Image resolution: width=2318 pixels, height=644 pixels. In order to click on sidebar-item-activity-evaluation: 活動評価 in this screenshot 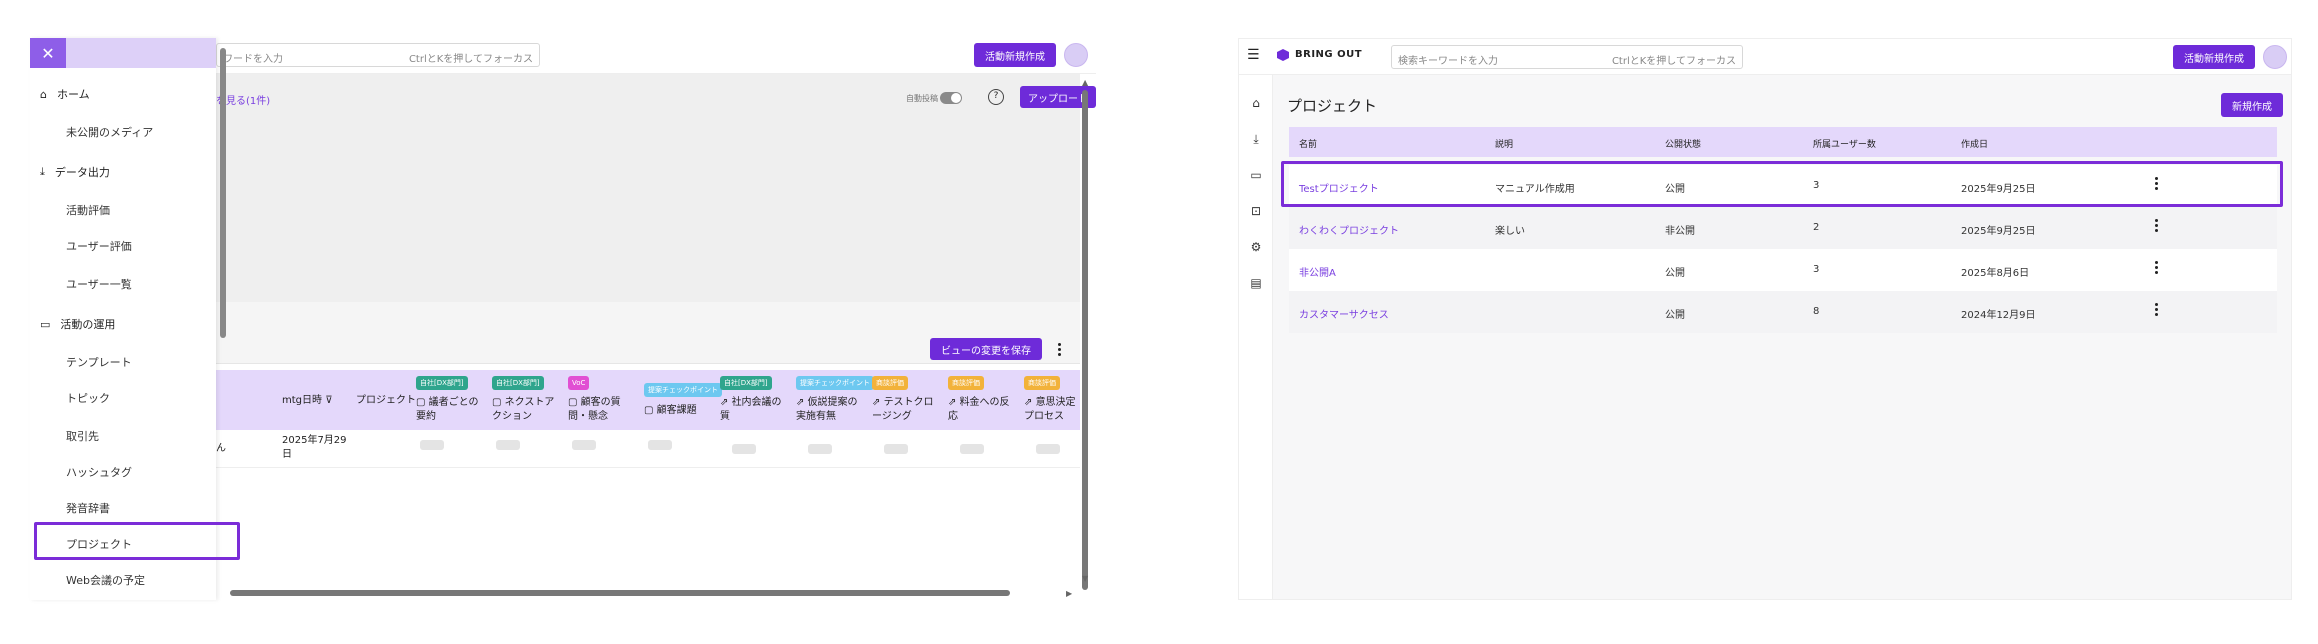, I will do `click(88, 210)`.